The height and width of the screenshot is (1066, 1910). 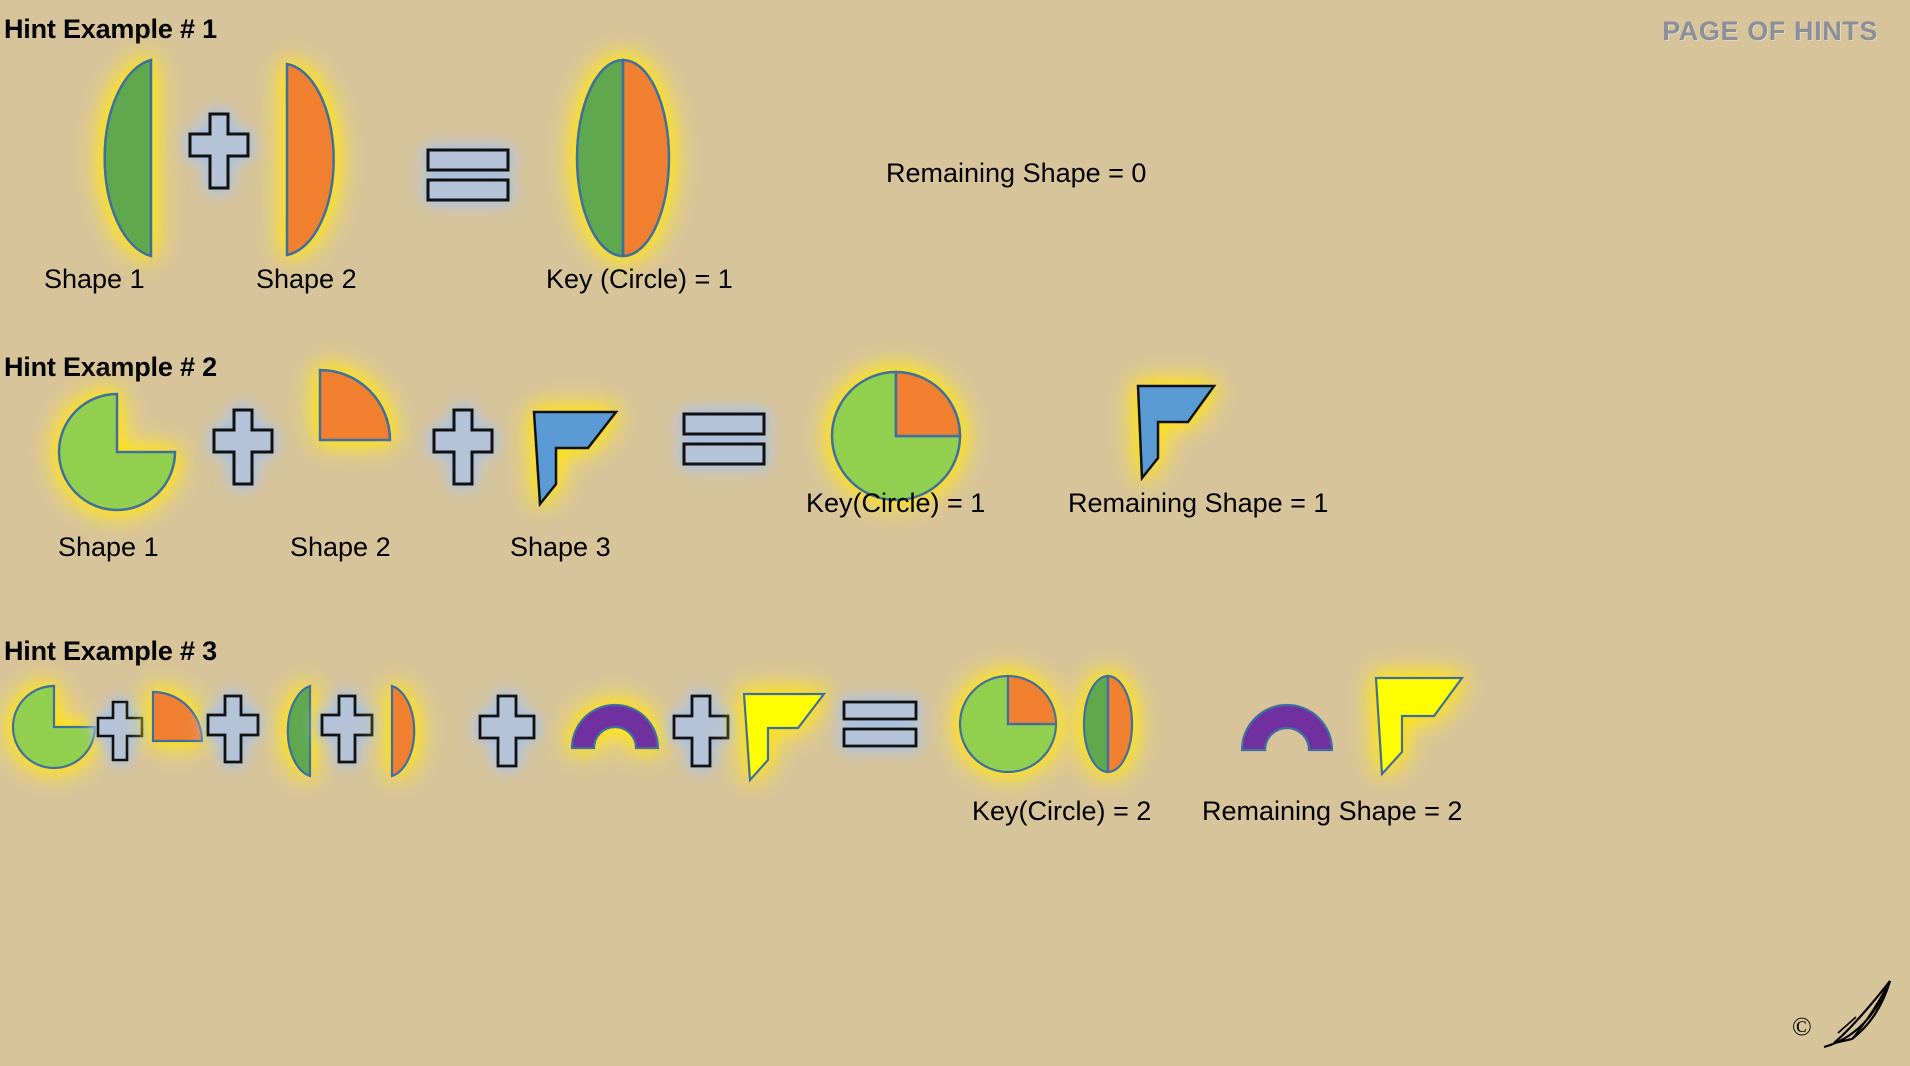 What do you see at coordinates (354, 406) in the screenshot?
I see `shape-quarter-circle-orange-ex2` at bounding box center [354, 406].